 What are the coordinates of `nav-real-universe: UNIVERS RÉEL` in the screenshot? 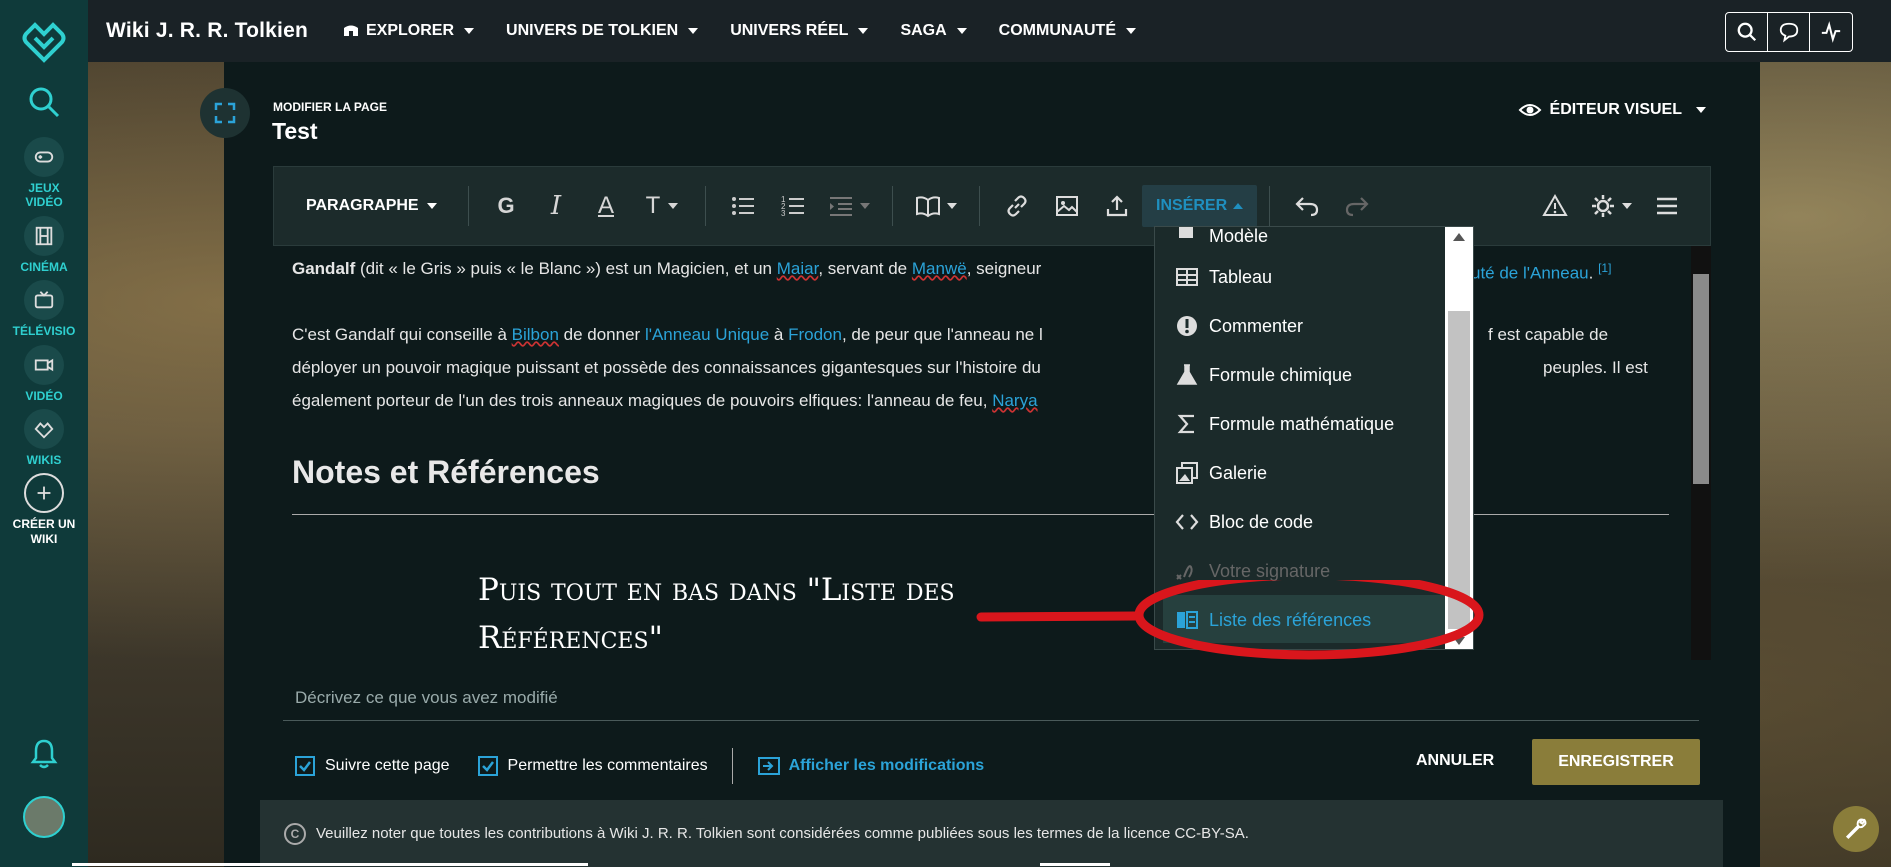 It's located at (799, 31).